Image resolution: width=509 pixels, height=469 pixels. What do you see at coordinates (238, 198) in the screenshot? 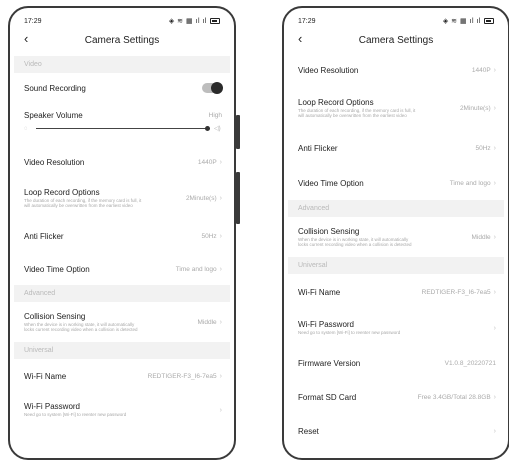
I see `volume-button` at bounding box center [238, 198].